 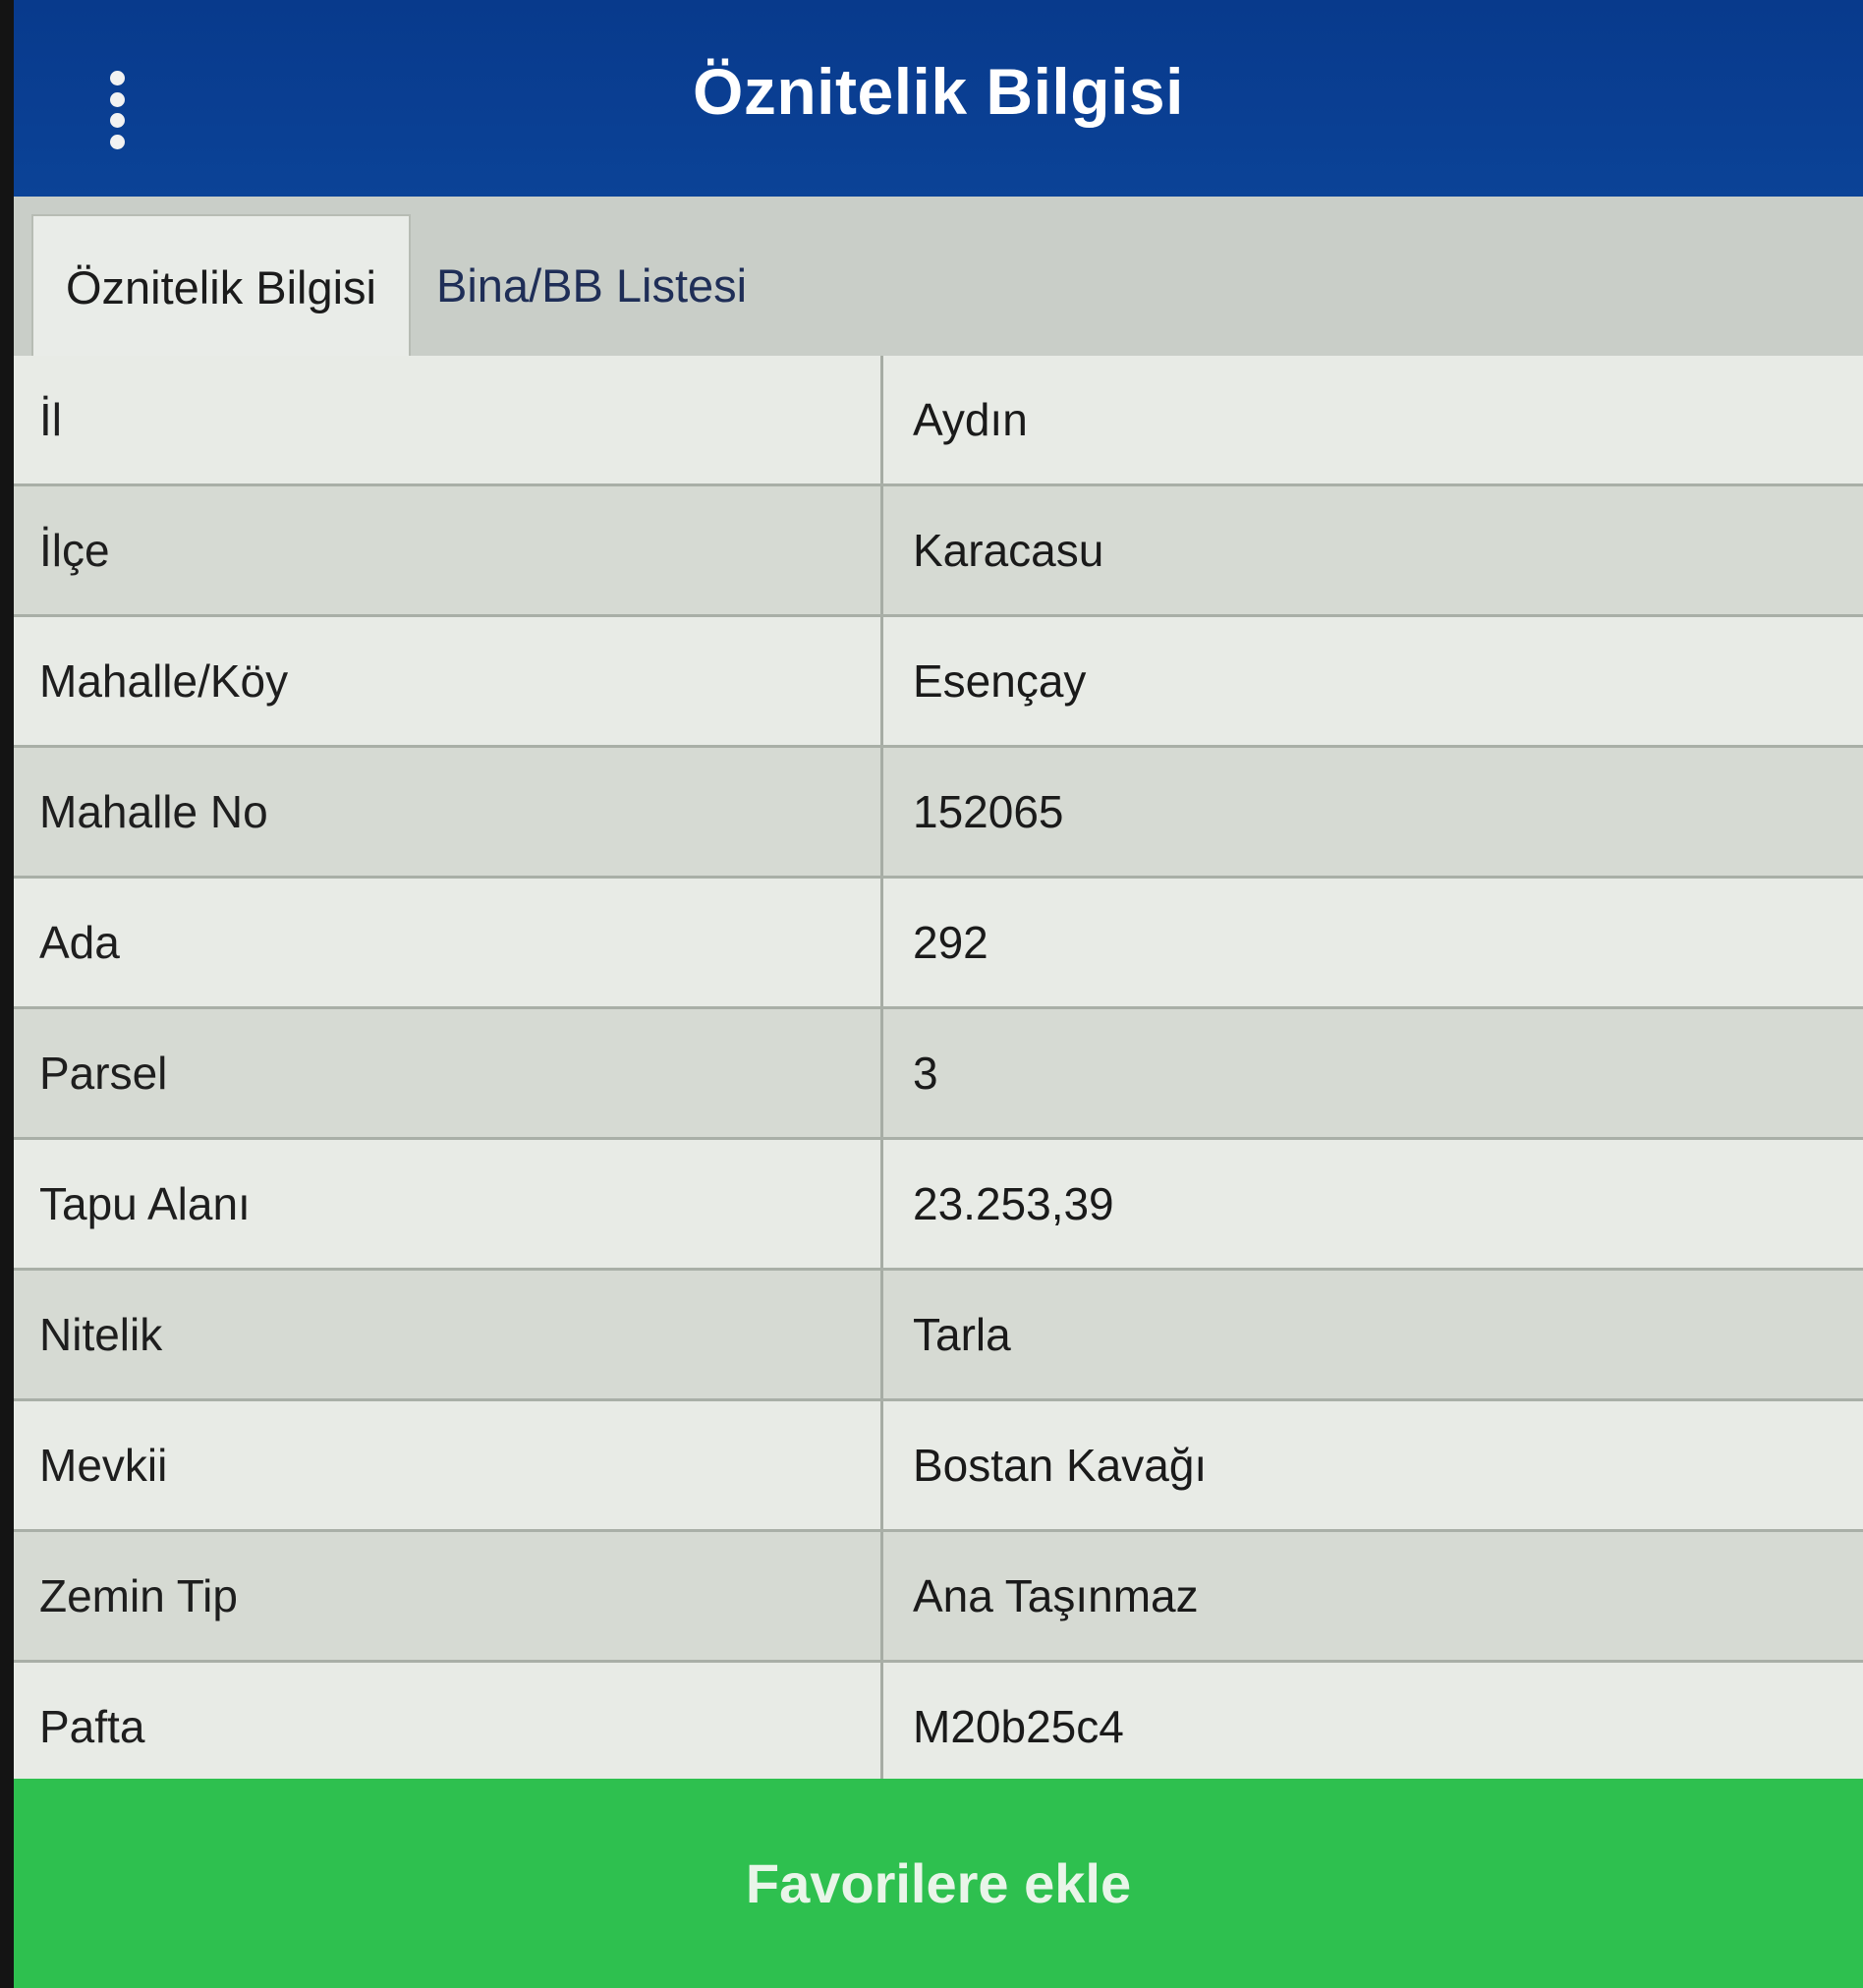 I want to click on table-row: İl Aydın, so click(x=938, y=421).